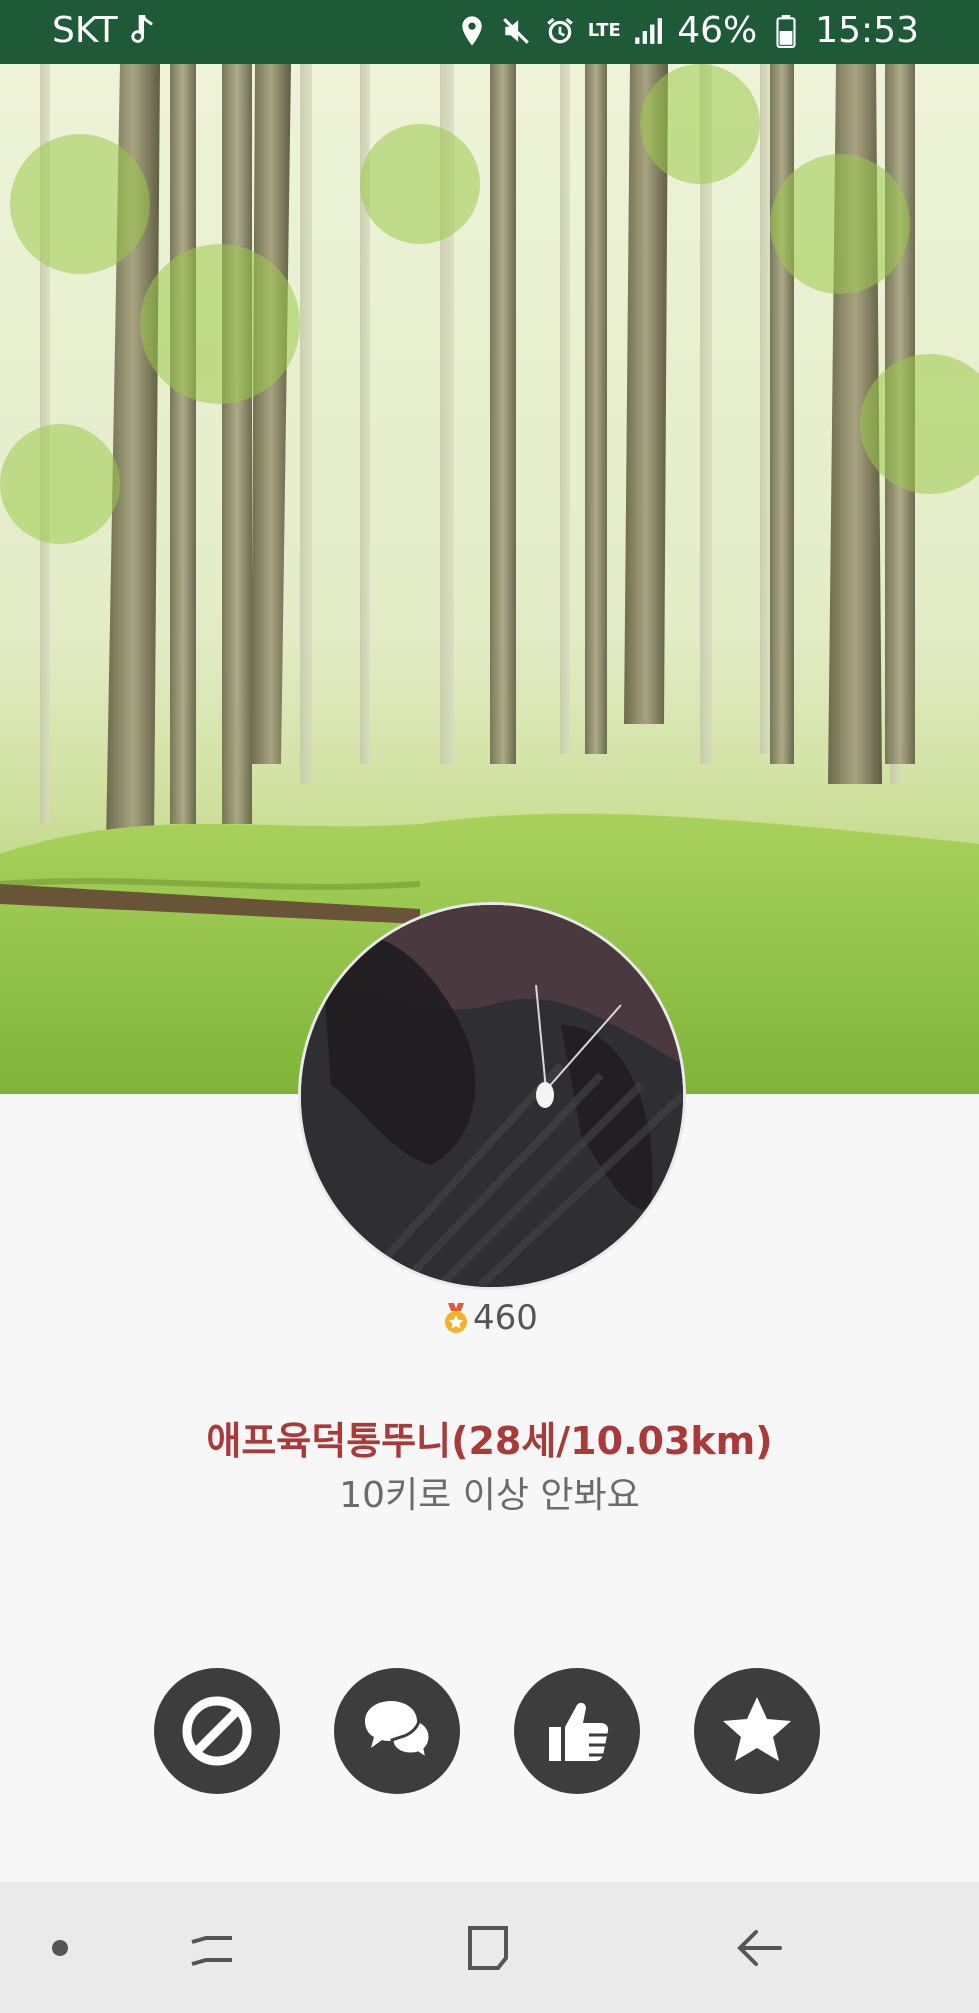 Image resolution: width=979 pixels, height=2013 pixels. I want to click on battery-percent: 46%, so click(717, 30).